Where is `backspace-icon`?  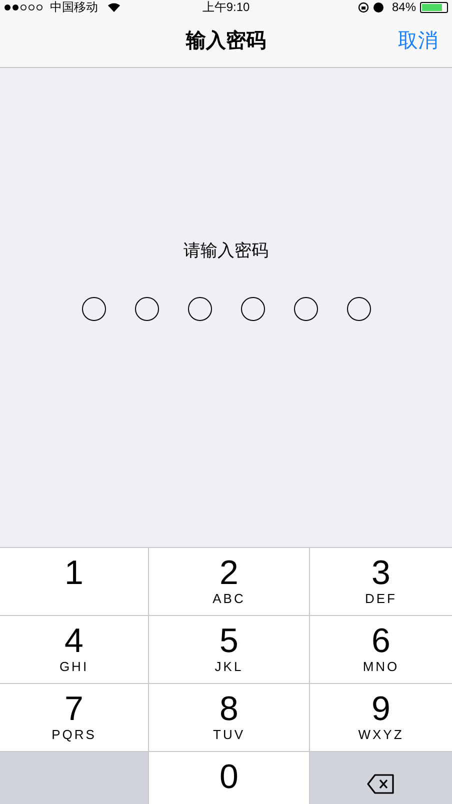 backspace-icon is located at coordinates (381, 784).